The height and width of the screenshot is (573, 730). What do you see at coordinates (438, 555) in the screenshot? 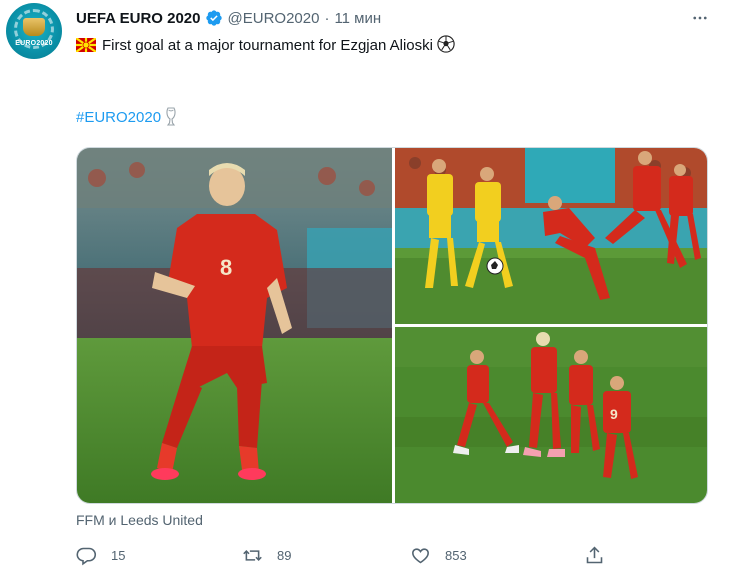
I see `like-button: 853` at bounding box center [438, 555].